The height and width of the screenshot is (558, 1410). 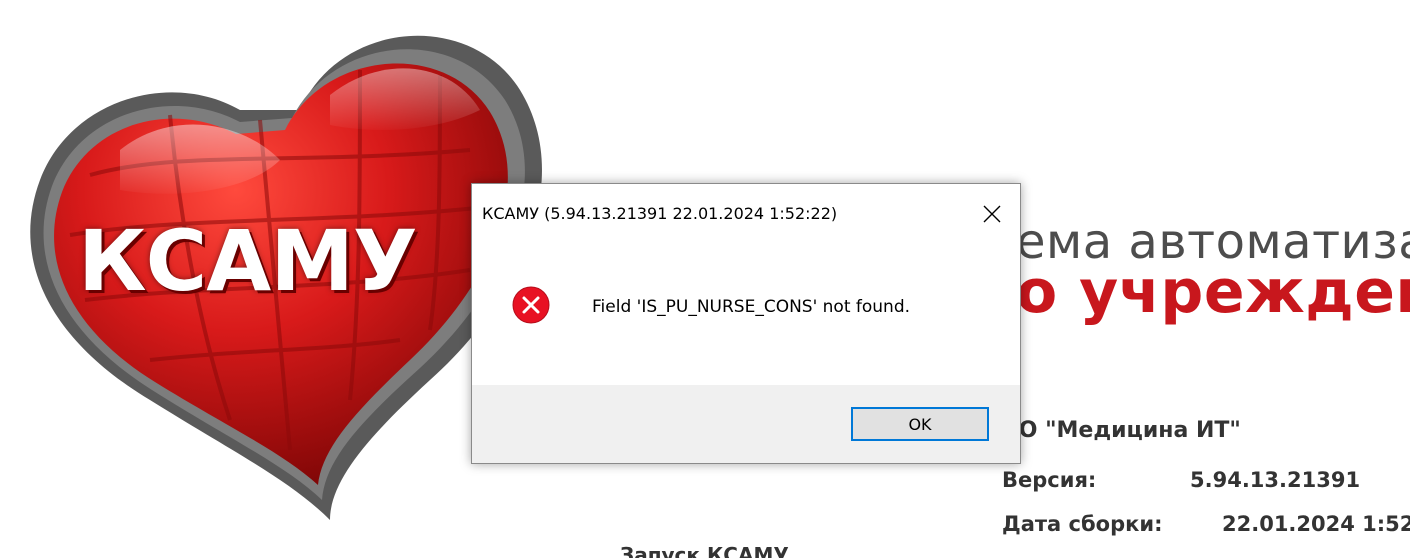 I want to click on error-icon, so click(x=531, y=305).